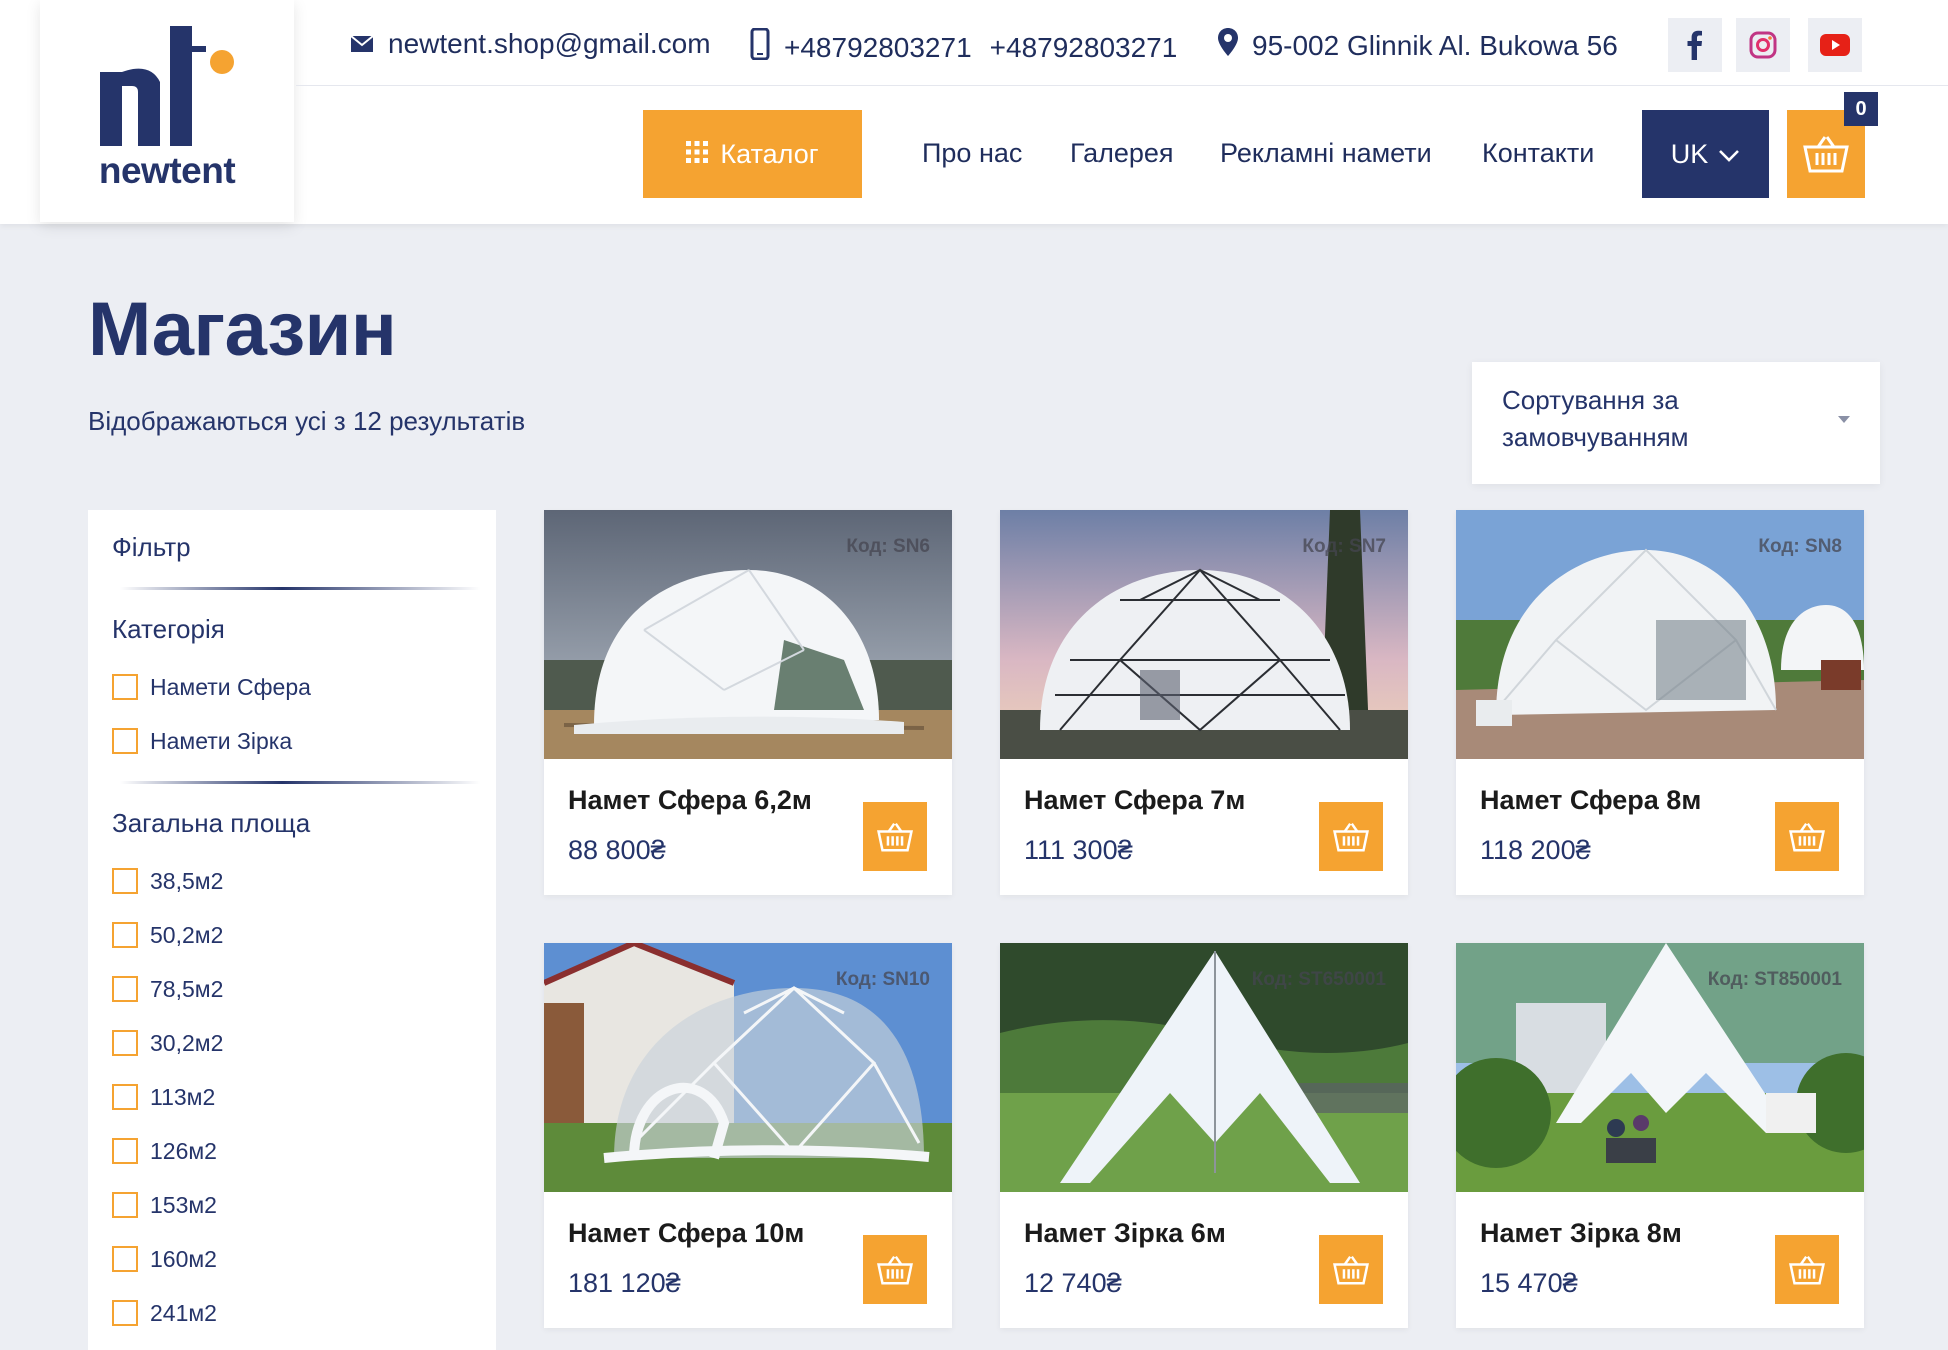  I want to click on area-filter-item: 50,2м2, so click(292, 935).